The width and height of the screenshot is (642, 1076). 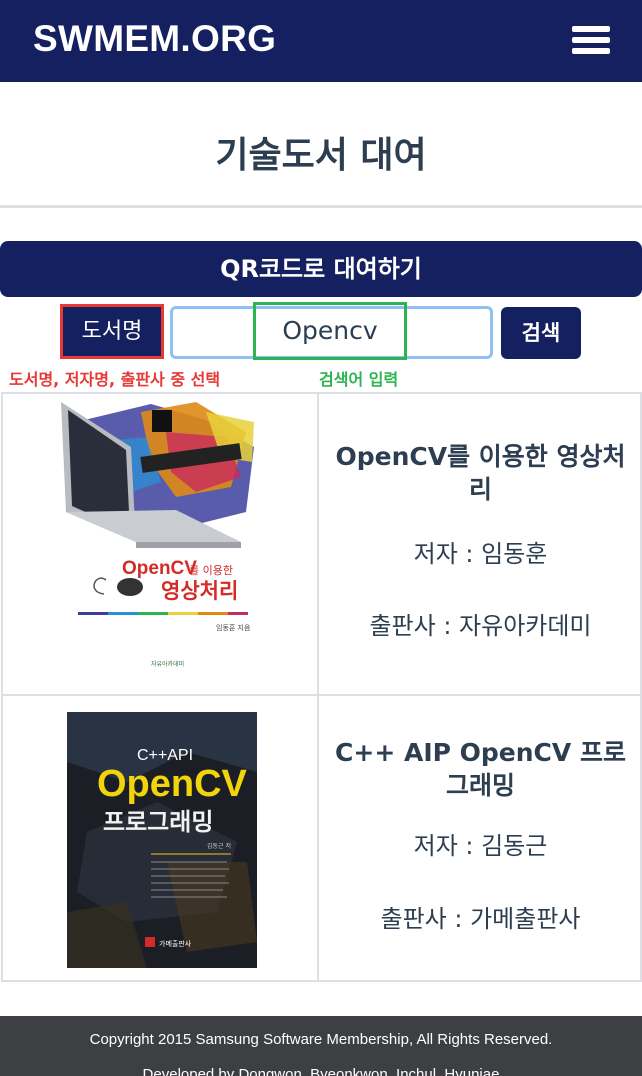 What do you see at coordinates (321, 269) in the screenshot?
I see `qr-rent-button: QR코드로 대여하기` at bounding box center [321, 269].